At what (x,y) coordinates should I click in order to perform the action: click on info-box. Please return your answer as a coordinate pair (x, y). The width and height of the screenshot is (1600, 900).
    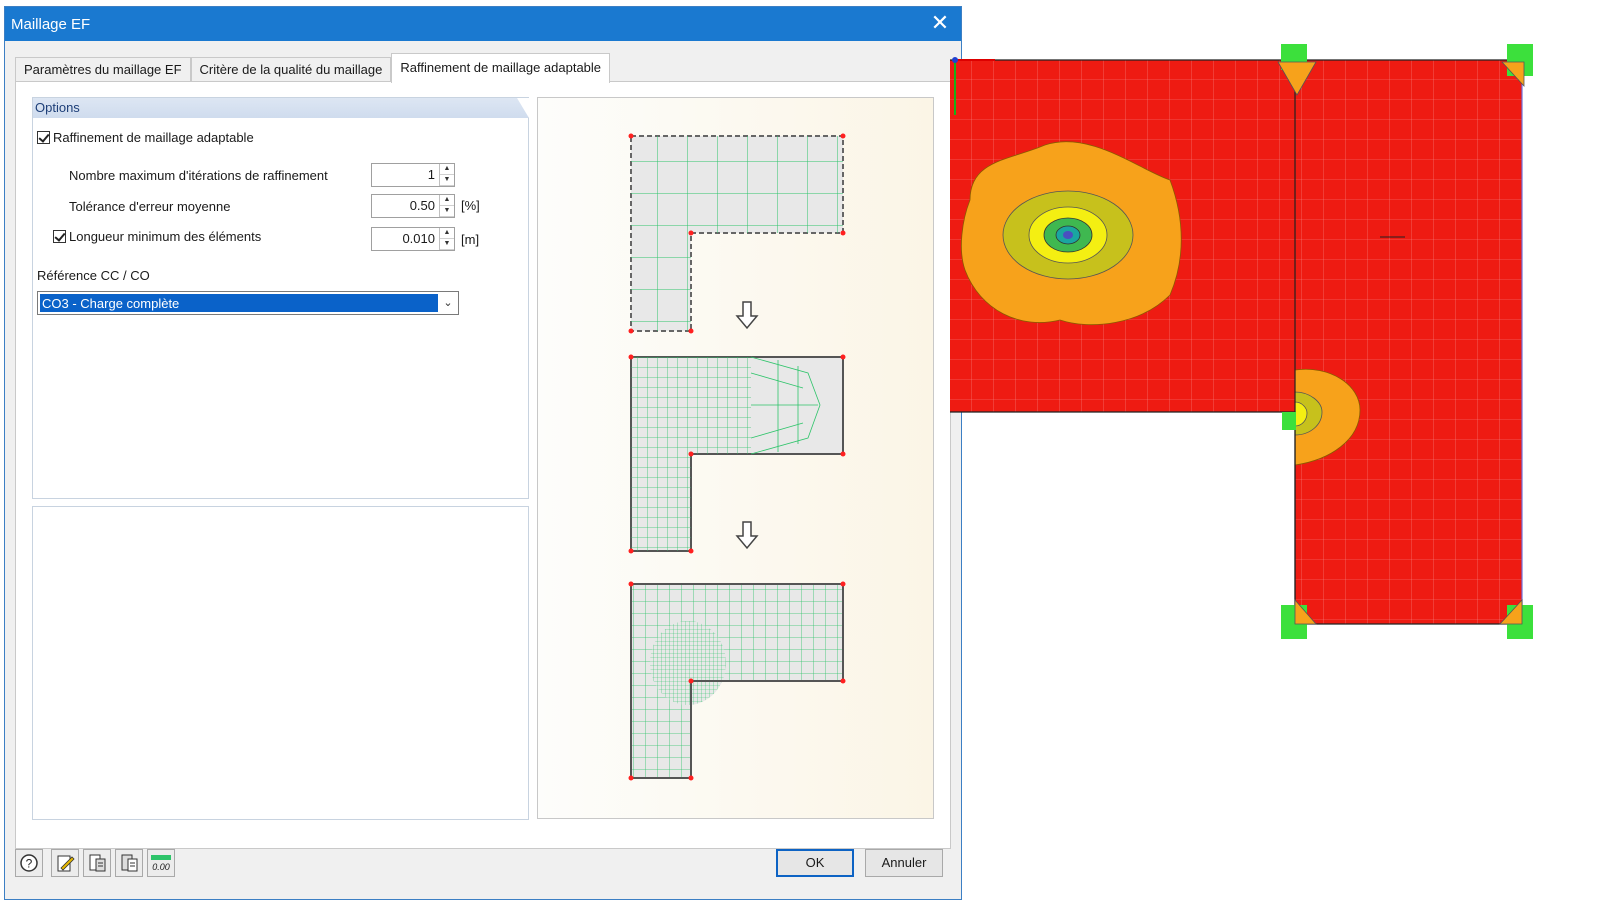
    Looking at the image, I should click on (280, 663).